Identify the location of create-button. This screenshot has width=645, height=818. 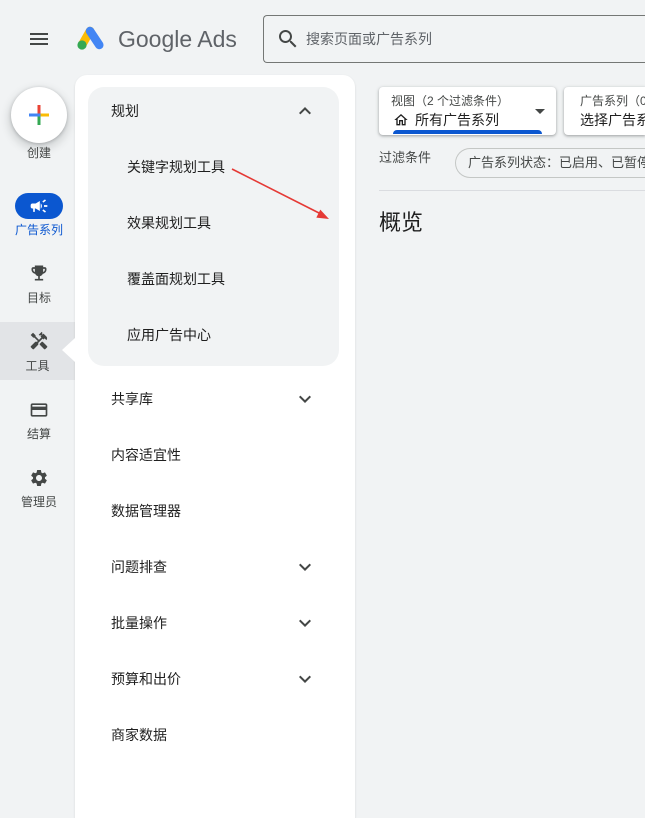
(39, 115).